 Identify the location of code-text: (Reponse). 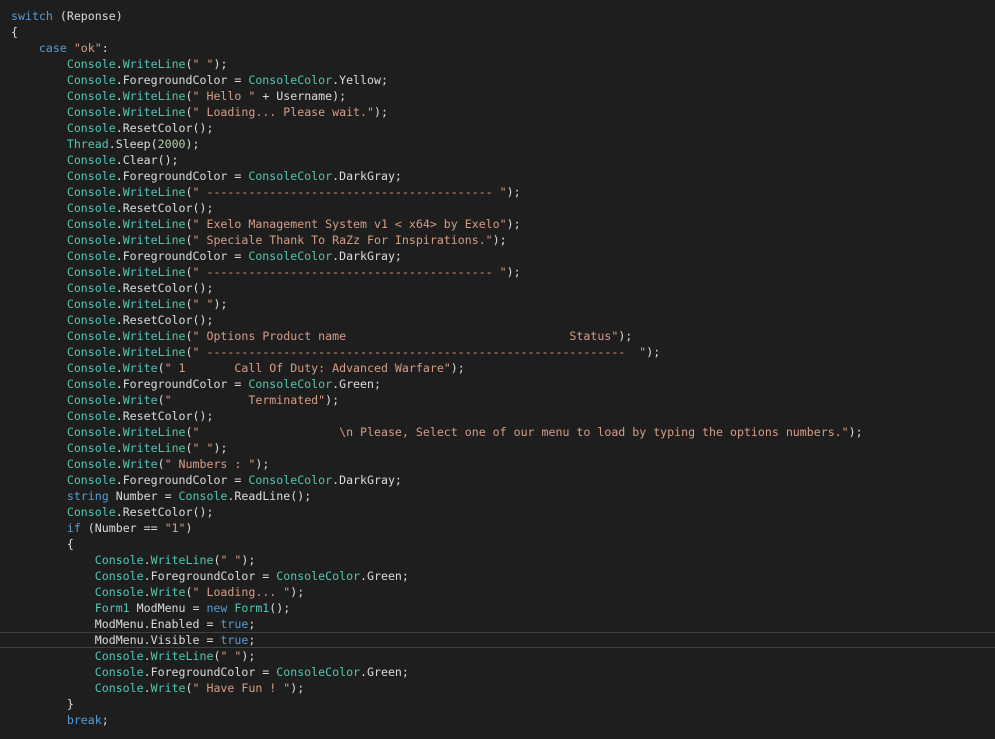
(87, 16).